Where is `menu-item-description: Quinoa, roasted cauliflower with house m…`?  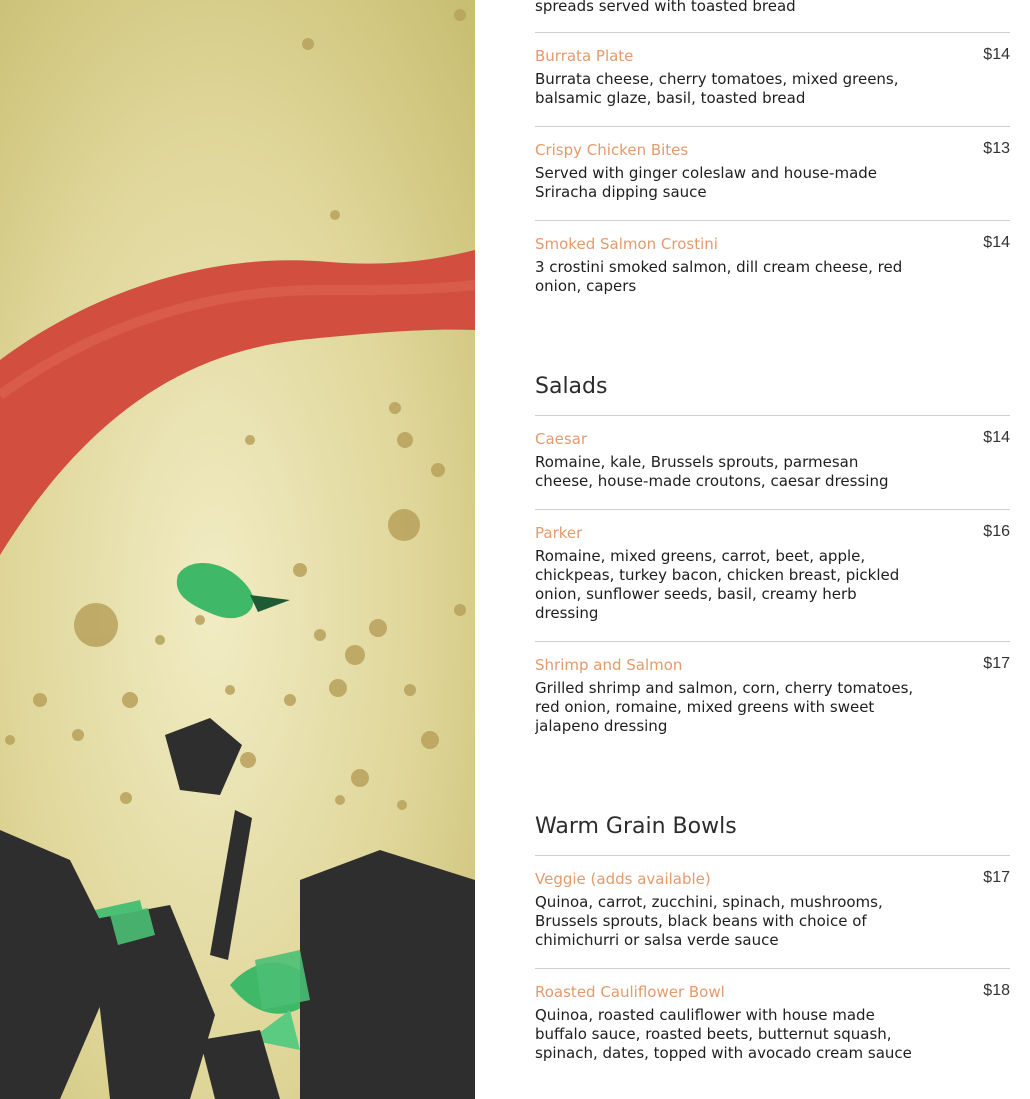 menu-item-description: Quinoa, roasted cauliflower with house m… is located at coordinates (723, 1034).